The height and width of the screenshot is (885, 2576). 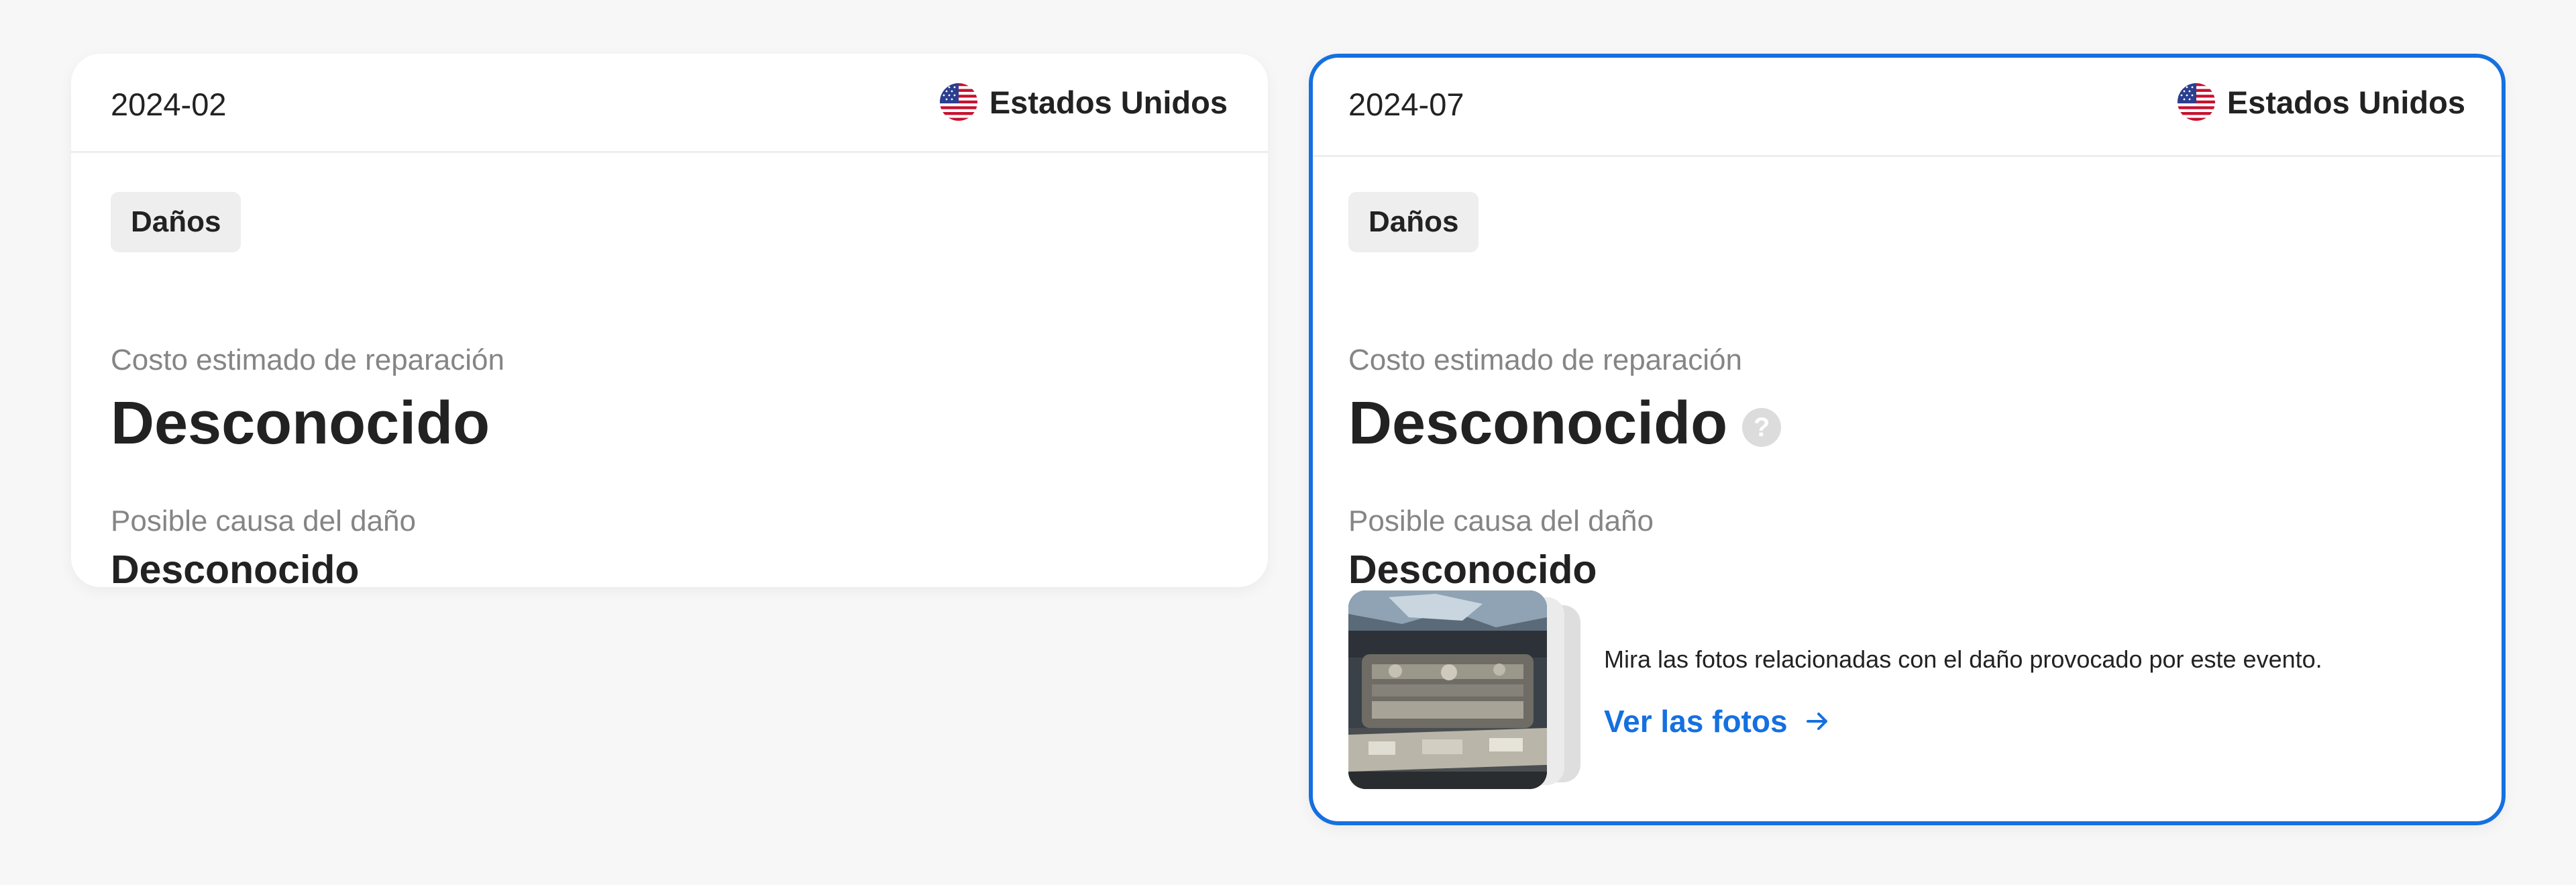 I want to click on repair-cost-value: Desconocido, so click(x=300, y=423).